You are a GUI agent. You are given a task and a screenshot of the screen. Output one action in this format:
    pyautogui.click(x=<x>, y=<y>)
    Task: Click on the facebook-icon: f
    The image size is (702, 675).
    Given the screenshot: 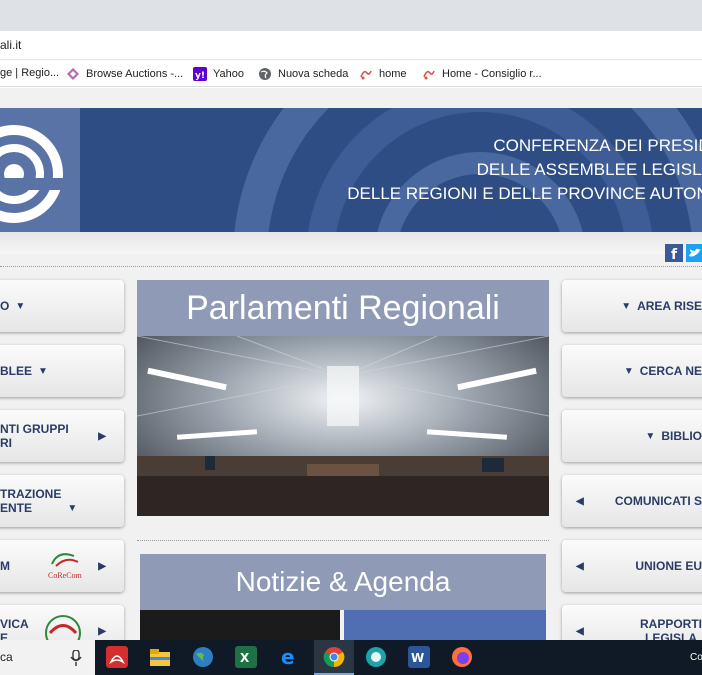 What is the action you would take?
    pyautogui.click(x=674, y=253)
    